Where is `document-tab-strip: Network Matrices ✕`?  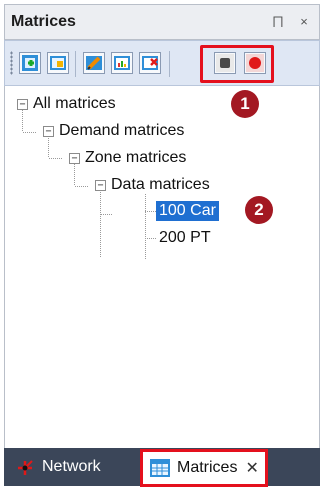
document-tab-strip: Network Matrices ✕ is located at coordinates (162, 467).